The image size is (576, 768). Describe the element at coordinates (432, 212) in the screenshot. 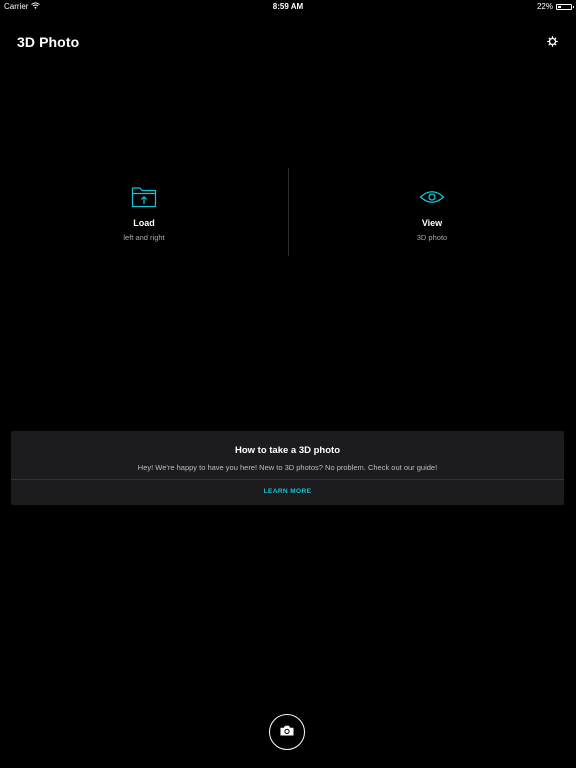

I see `view-button: View 3D photo` at that location.